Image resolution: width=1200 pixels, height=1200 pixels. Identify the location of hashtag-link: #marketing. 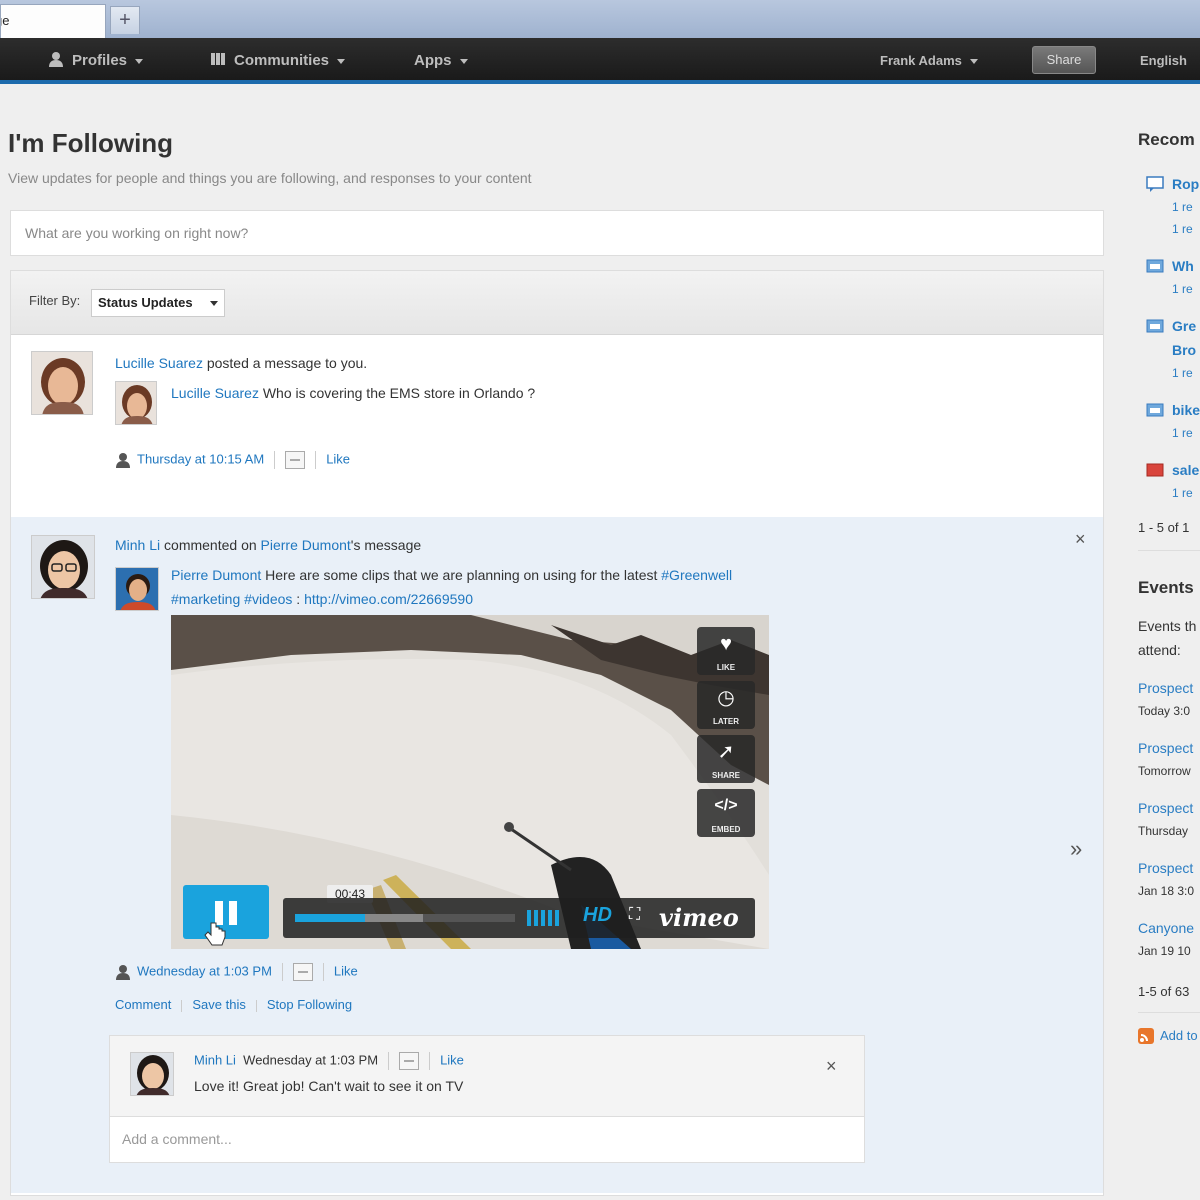
(205, 599).